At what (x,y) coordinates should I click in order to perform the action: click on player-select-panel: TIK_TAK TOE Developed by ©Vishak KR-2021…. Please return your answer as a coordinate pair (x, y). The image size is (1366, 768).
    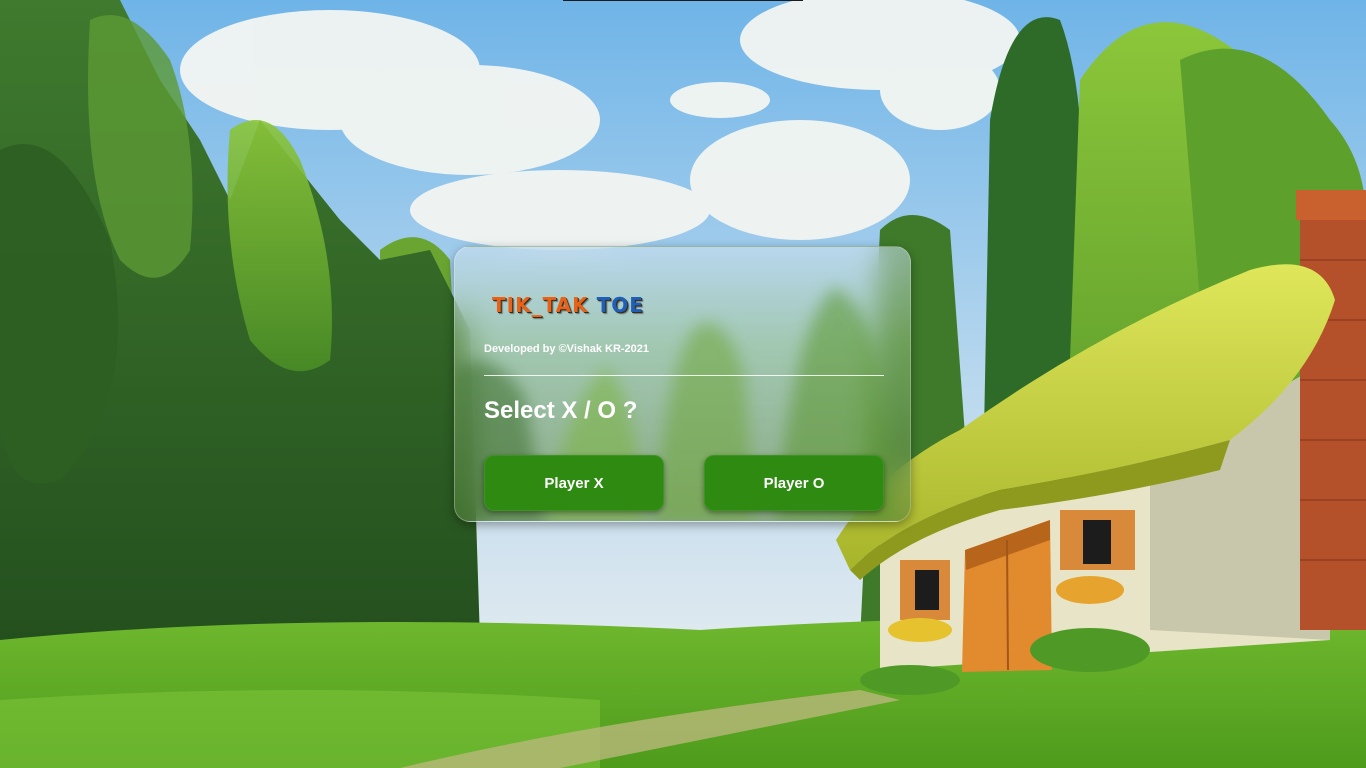
    Looking at the image, I should click on (682, 384).